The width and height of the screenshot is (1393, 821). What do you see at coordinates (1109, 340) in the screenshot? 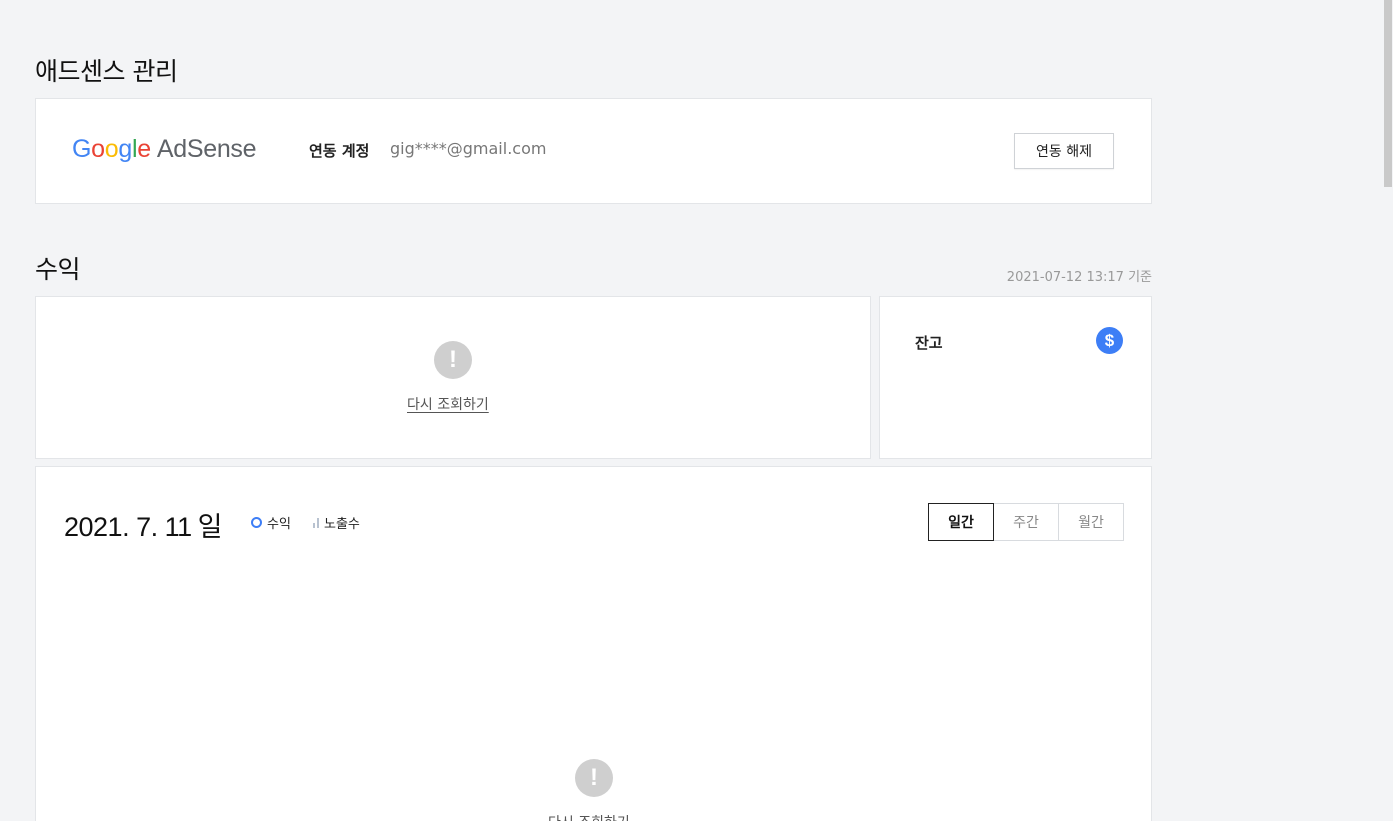
I see `dollar-icon: $` at bounding box center [1109, 340].